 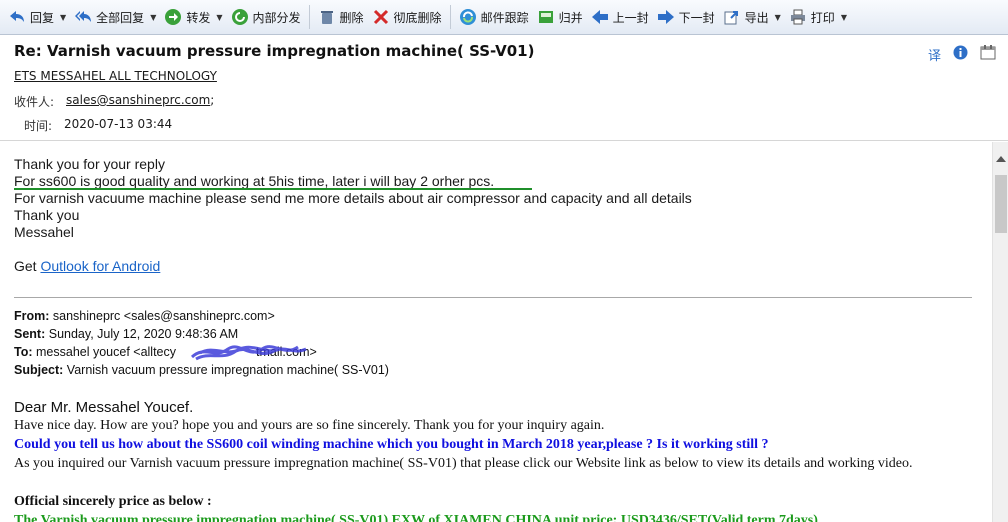 What do you see at coordinates (546, 17) in the screenshot?
I see `archive-icon` at bounding box center [546, 17].